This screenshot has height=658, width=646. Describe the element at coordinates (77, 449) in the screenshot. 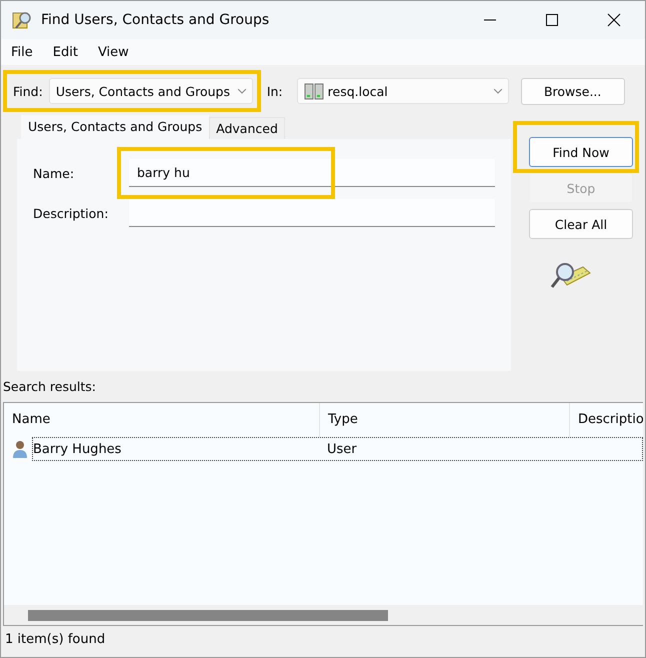

I see `table-cell-text: Barry Hughes` at that location.